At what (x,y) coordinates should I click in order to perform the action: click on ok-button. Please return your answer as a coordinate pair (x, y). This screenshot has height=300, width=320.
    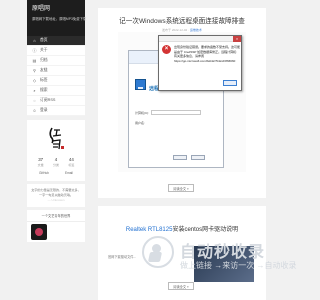
    Looking at the image, I should click on (230, 83).